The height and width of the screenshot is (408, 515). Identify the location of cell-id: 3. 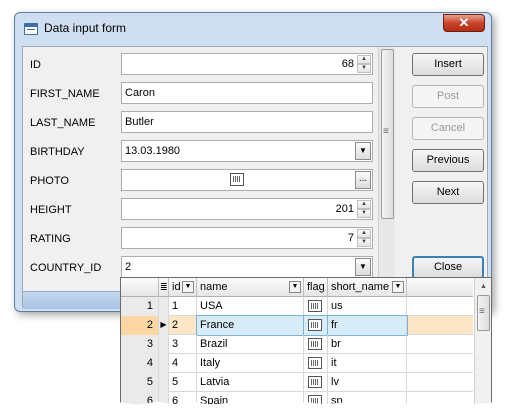
(183, 344).